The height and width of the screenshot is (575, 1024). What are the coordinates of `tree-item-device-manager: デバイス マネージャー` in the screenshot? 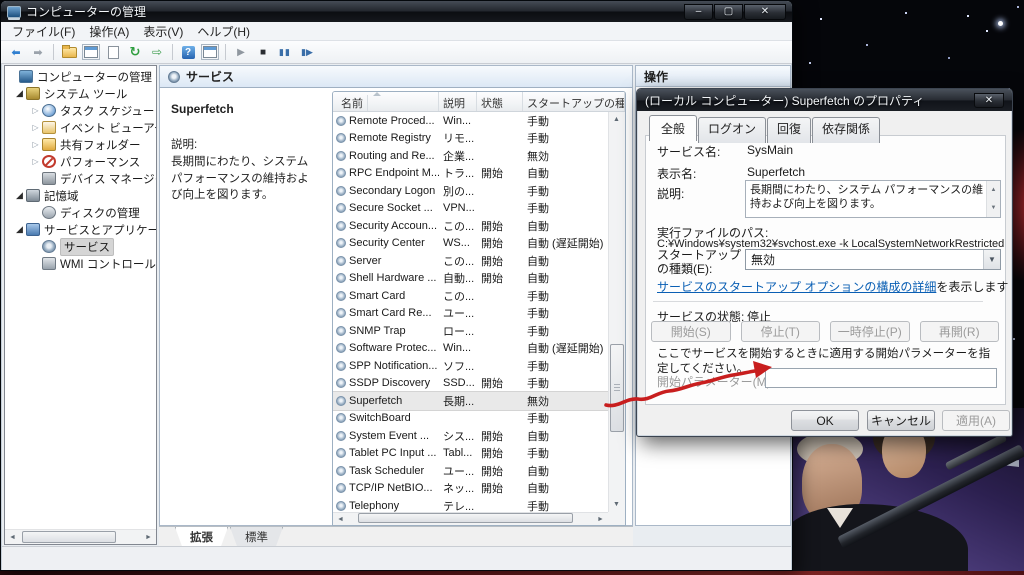 It's located at (80, 178).